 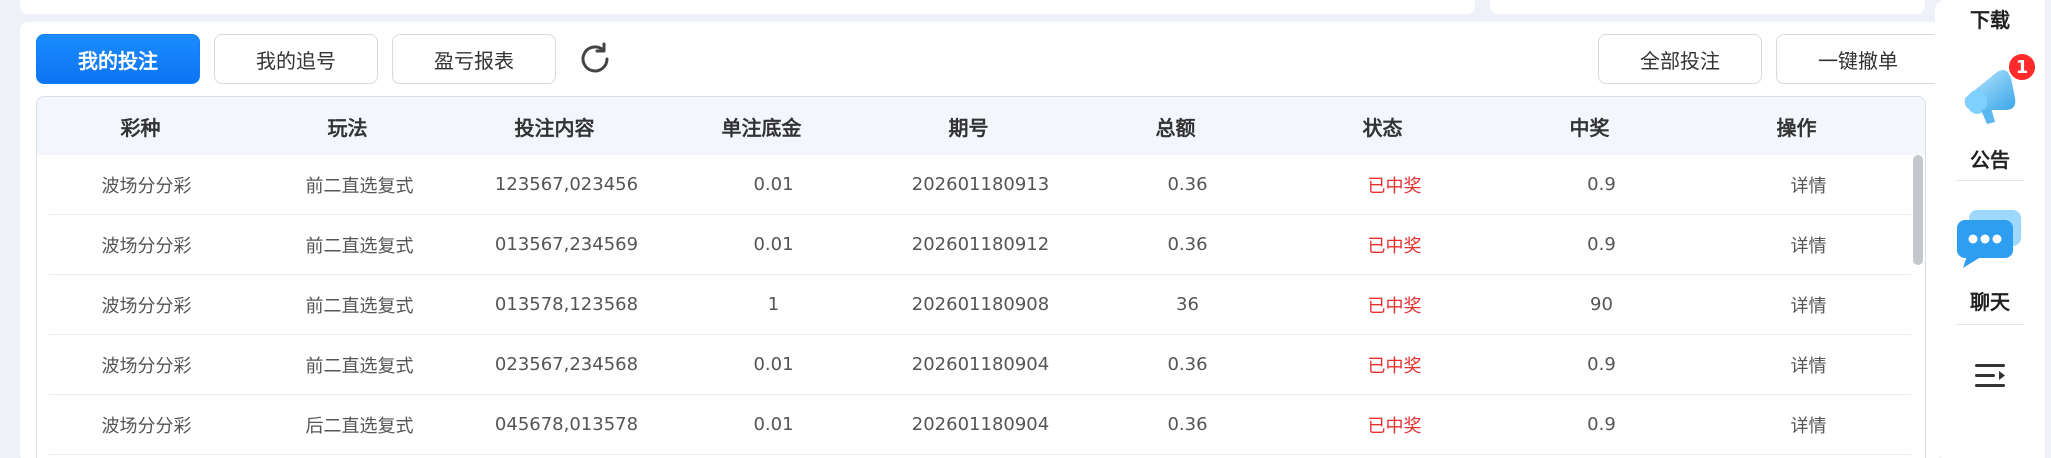 I want to click on cell-issue: 202601180913, so click(x=980, y=184).